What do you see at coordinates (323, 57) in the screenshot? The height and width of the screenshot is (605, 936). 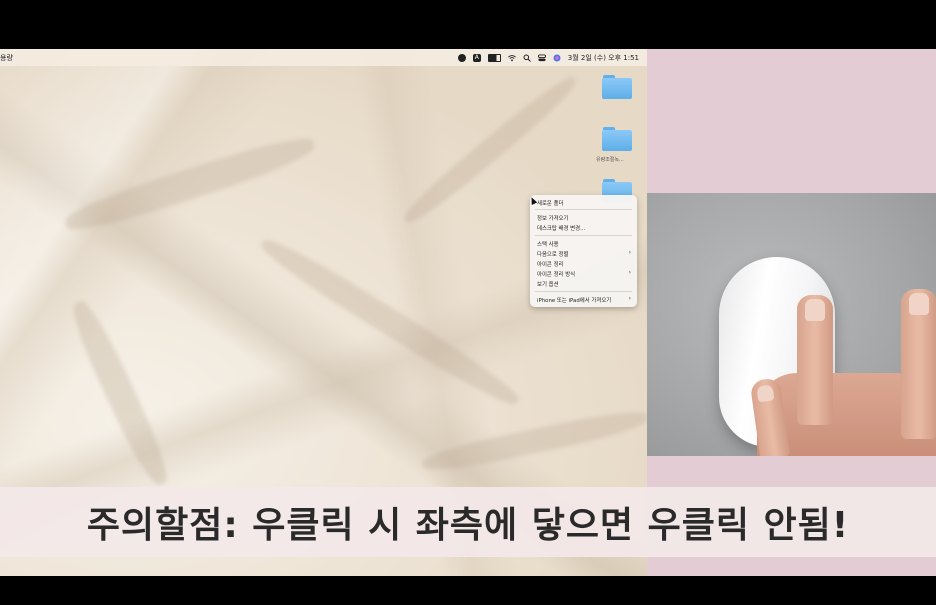 I see `menu-bar: 용량 A 3월 2일 (수) 오후 1:51` at bounding box center [323, 57].